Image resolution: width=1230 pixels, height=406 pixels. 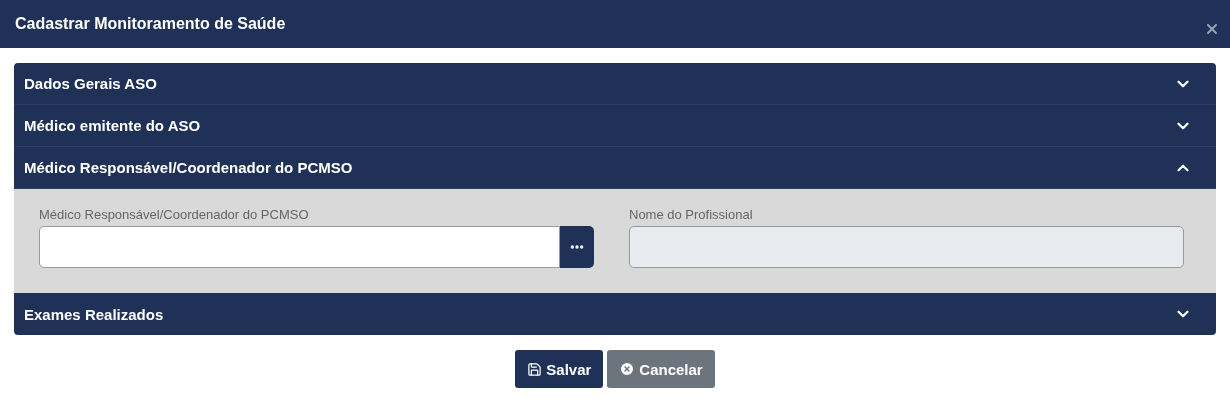 What do you see at coordinates (615, 84) in the screenshot?
I see `accordion-header: Dados Gerais ASO` at bounding box center [615, 84].